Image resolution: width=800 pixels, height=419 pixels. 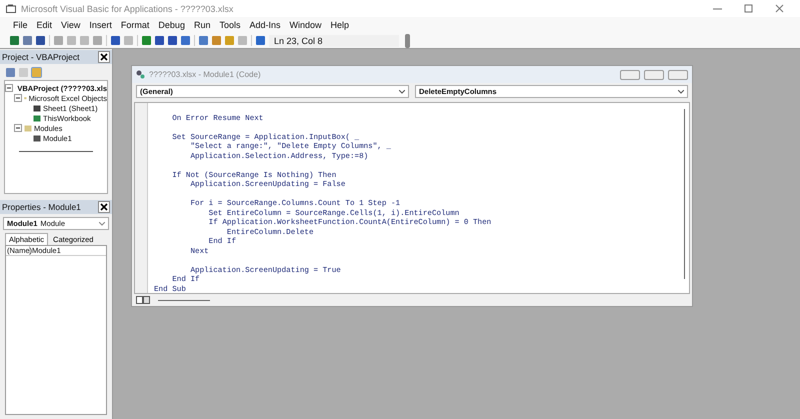 What do you see at coordinates (340, 25) in the screenshot?
I see `menu-item: Help` at bounding box center [340, 25].